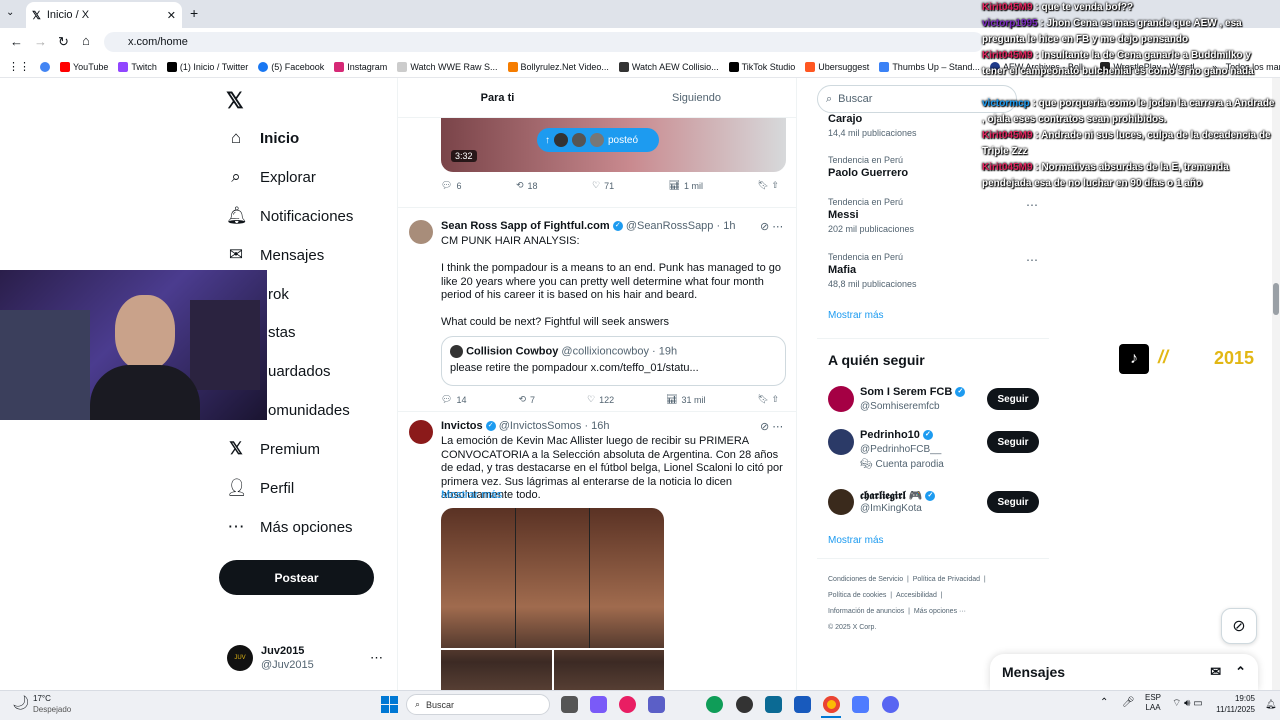 The width and height of the screenshot is (1280, 720). Describe the element at coordinates (527, 185) in the screenshot. I see `retweet-button: ⟲ 18` at that location.